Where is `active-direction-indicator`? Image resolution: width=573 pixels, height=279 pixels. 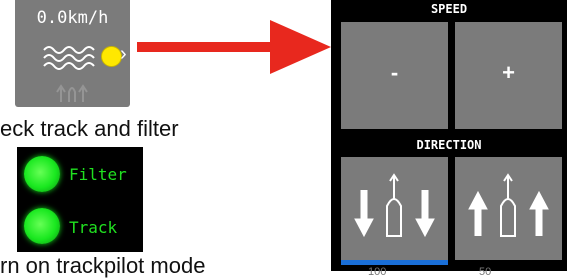
active-direction-indicator is located at coordinates (394, 262).